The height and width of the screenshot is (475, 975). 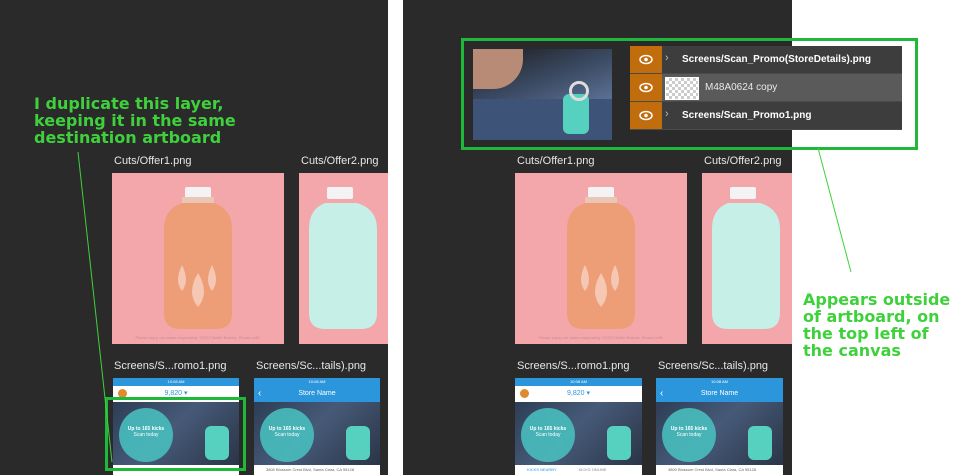 I want to click on footer-nav: KICKS NEARBY KICKS ONLINE, so click(x=578, y=470).